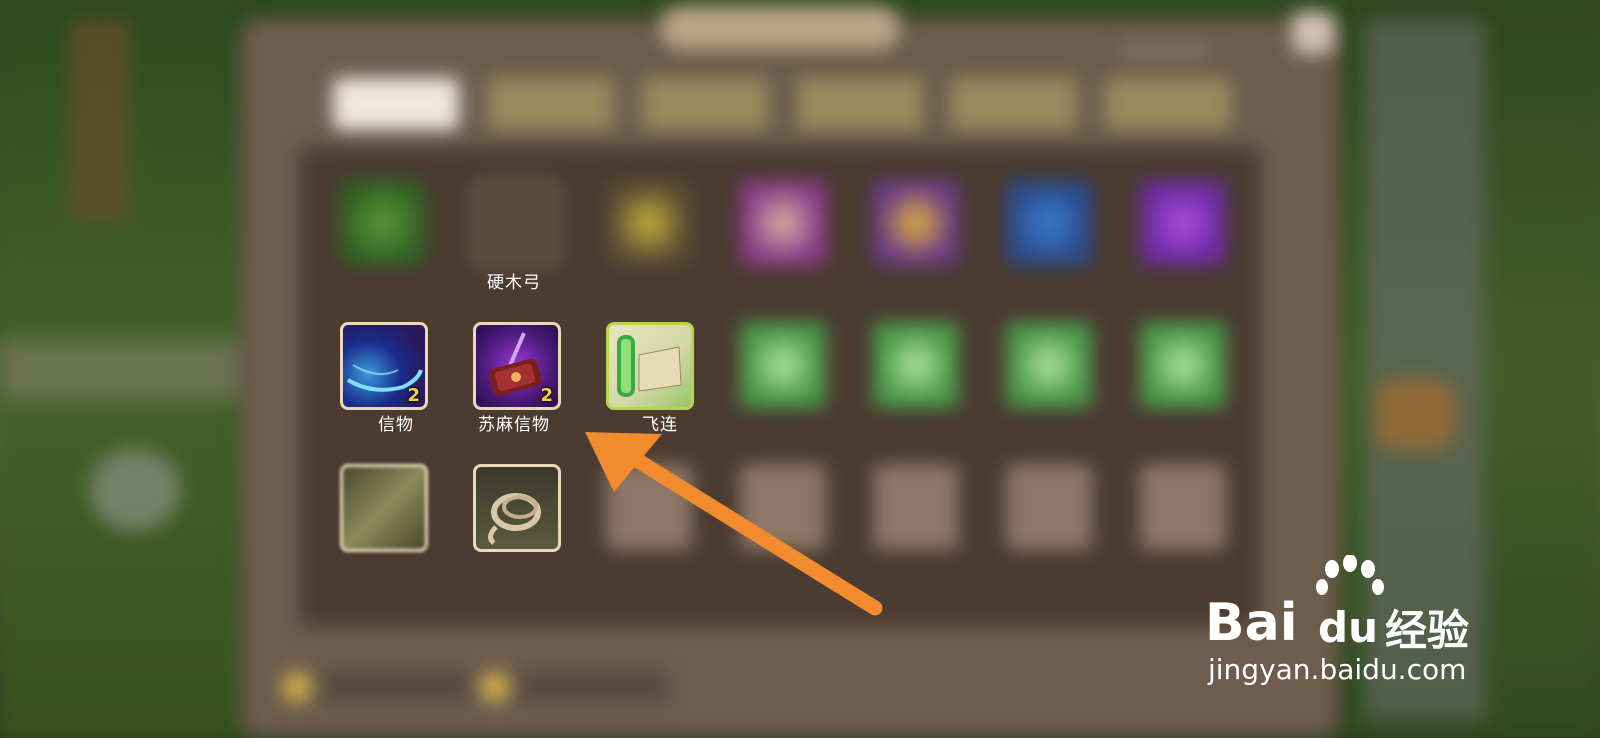  What do you see at coordinates (297, 687) in the screenshot?
I see `gold-coin-icon` at bounding box center [297, 687].